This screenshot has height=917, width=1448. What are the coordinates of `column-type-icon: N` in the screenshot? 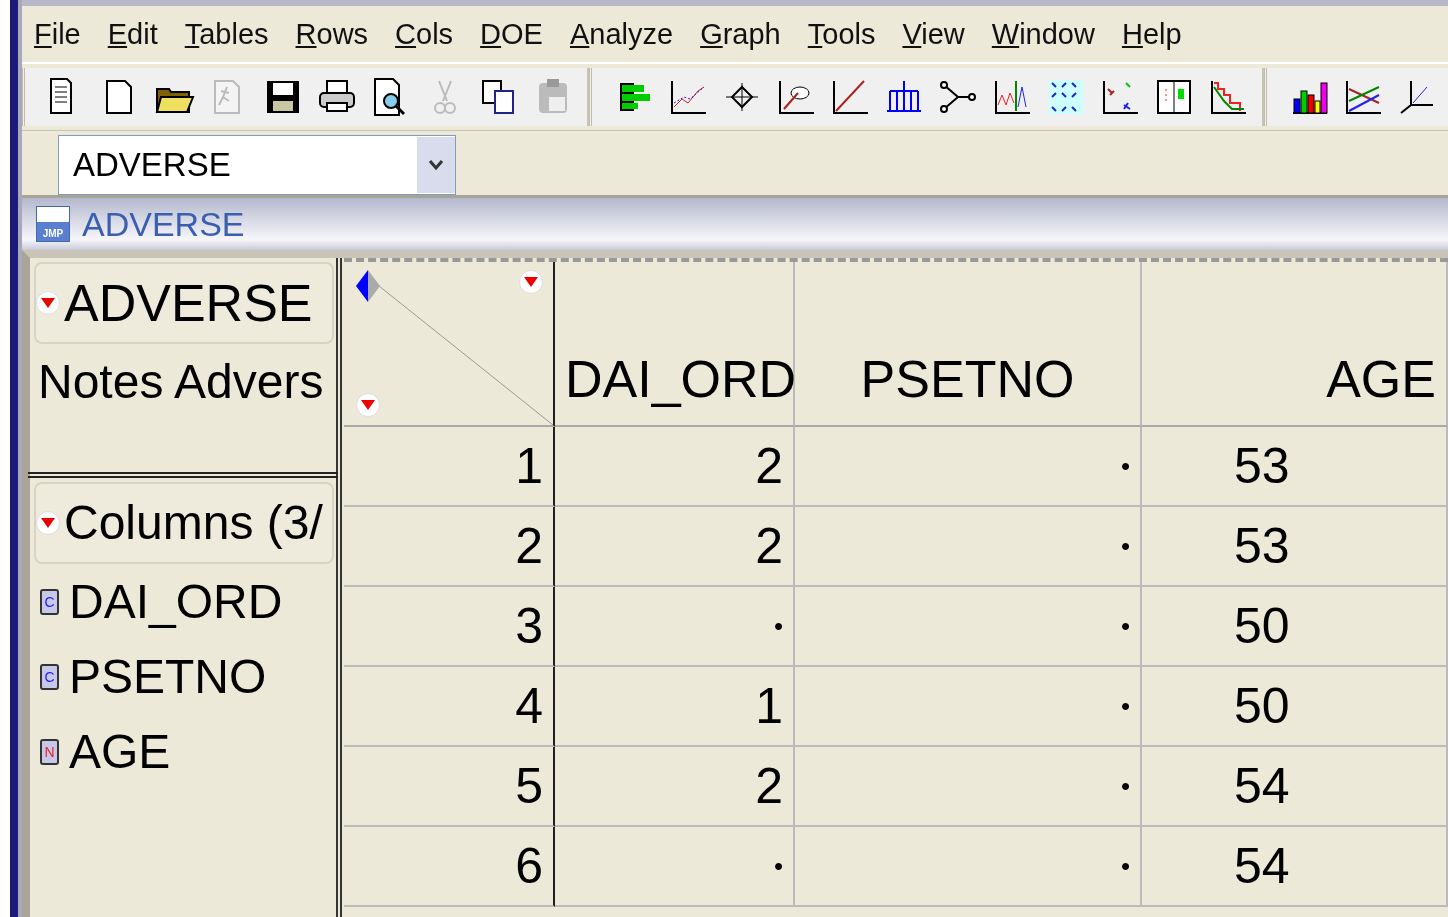 It's located at (49, 751).